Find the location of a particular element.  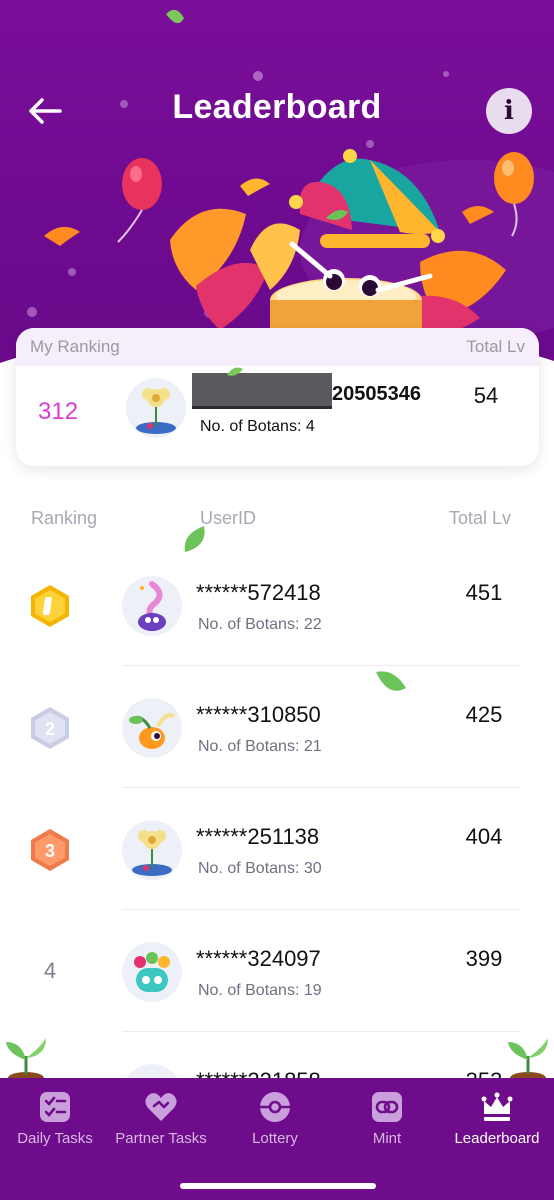

svg-text: 2 is located at coordinates (50, 729).